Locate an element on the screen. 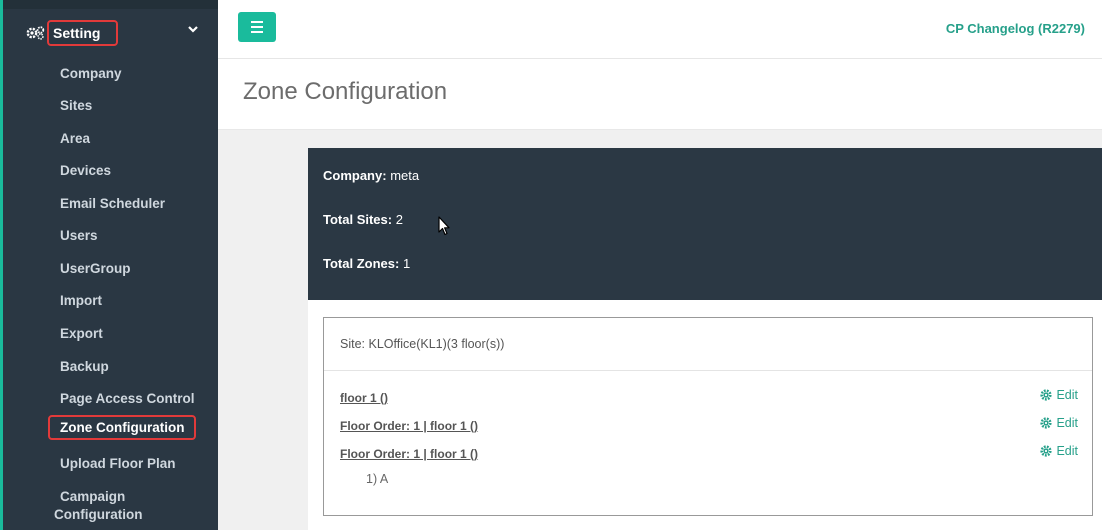 The height and width of the screenshot is (530, 1102). sidebar-item-company: Company is located at coordinates (91, 73).